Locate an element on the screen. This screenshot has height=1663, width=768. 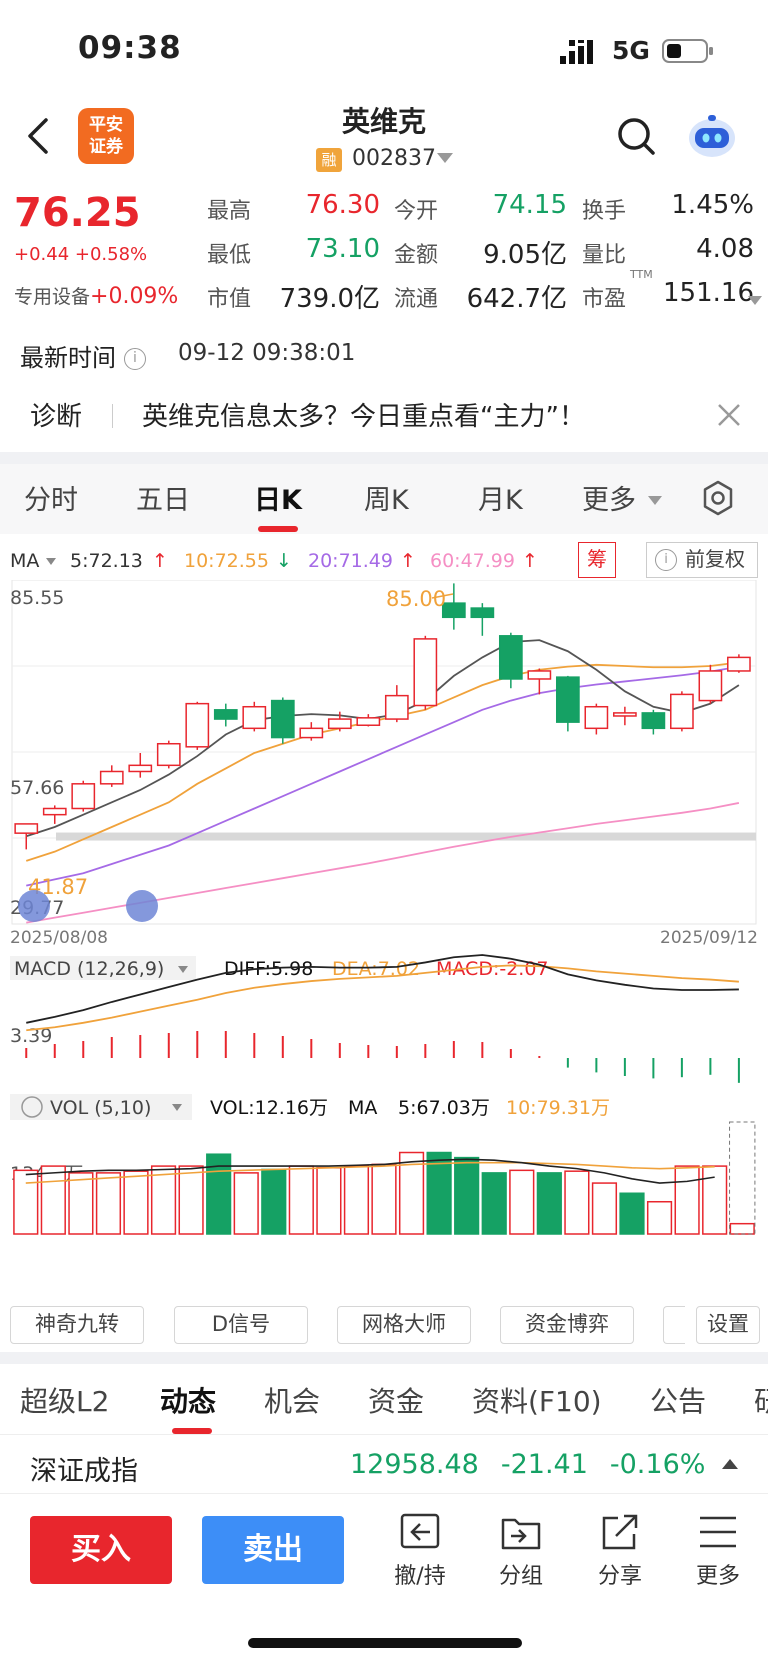
sector-change: +0.09% is located at coordinates (134, 296).